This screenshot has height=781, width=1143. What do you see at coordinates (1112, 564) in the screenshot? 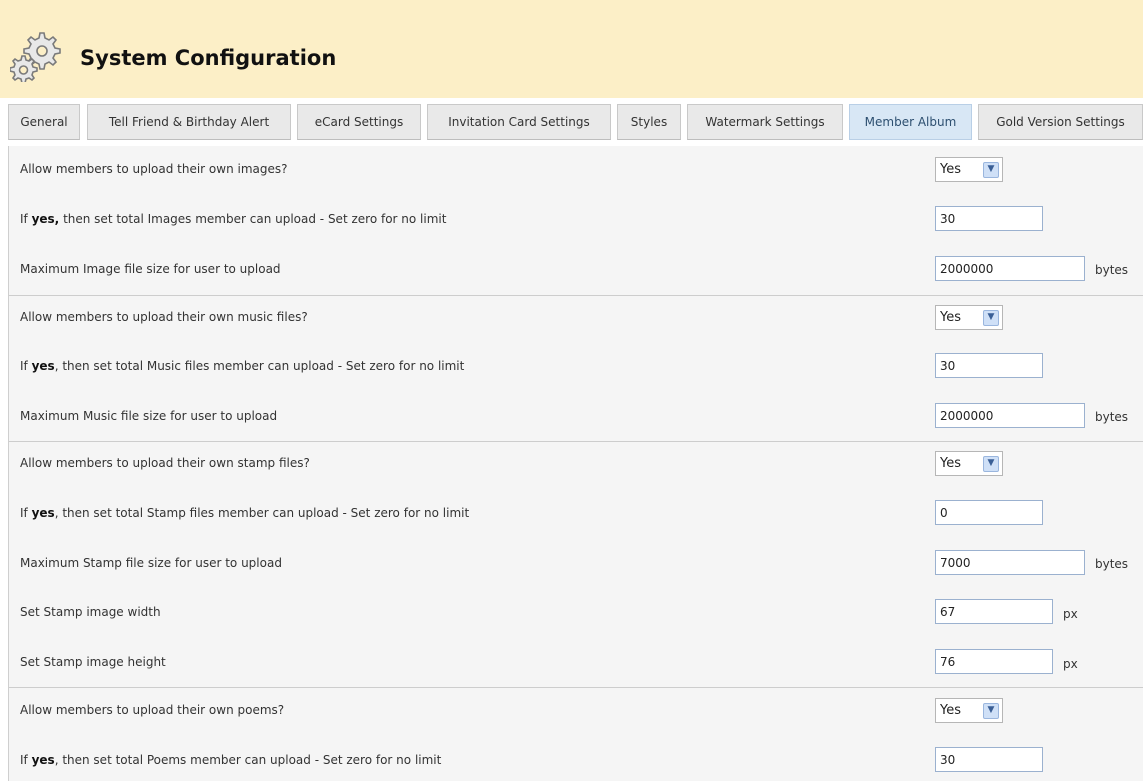
I see `stamp-size-unit: bytes` at bounding box center [1112, 564].